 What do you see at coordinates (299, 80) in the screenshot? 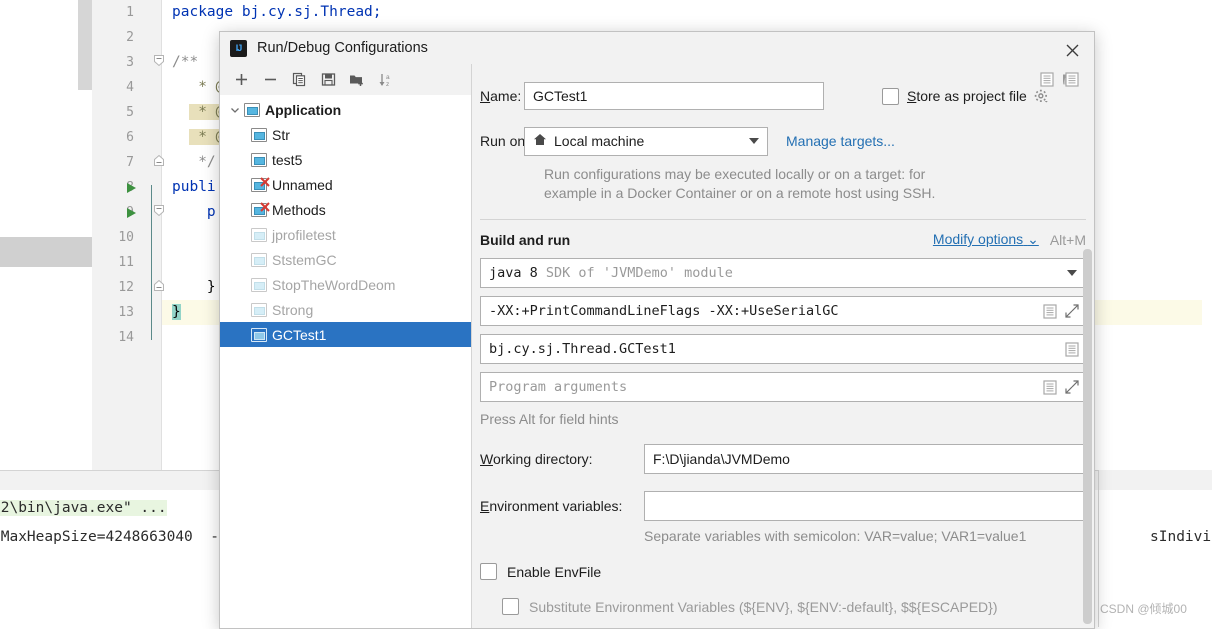
I see `copy-configuration-button` at bounding box center [299, 80].